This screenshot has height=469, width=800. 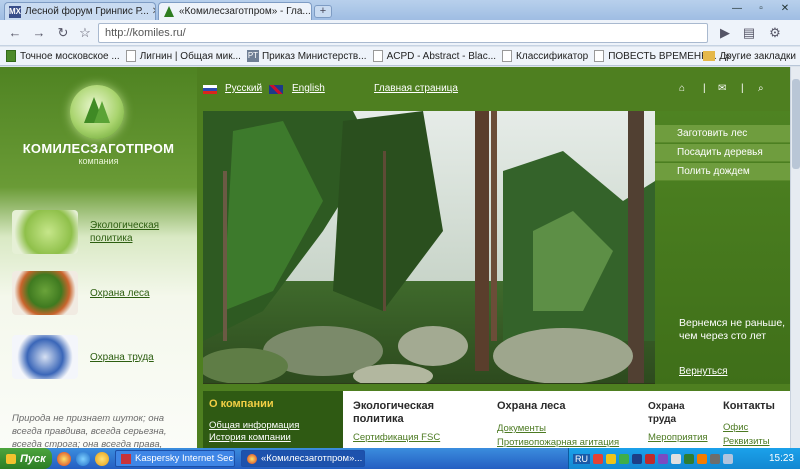 What do you see at coordinates (758, 442) in the screenshot?
I see `column-link: Реквизиты` at bounding box center [758, 442].